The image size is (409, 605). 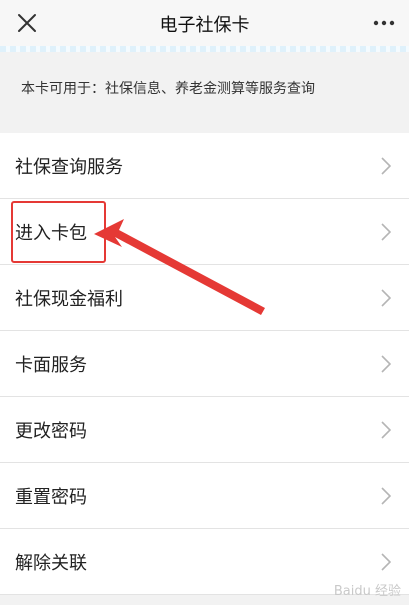 I want to click on annotation-arrow-icon, so click(x=179, y=267).